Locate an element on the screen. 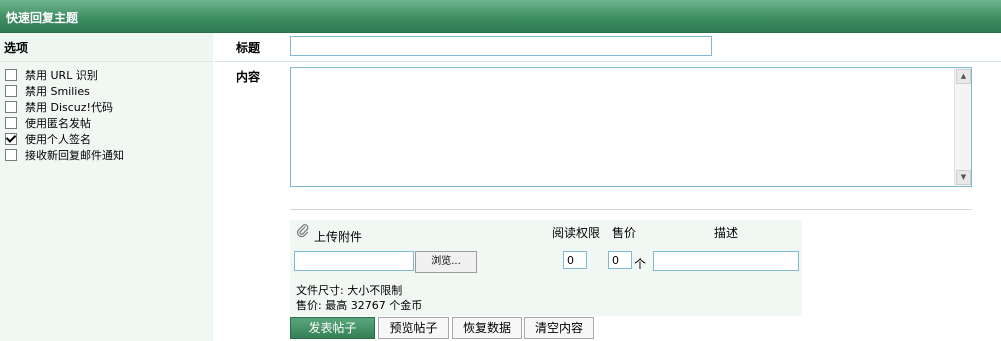  content-scrollbar: ▲ ▼ is located at coordinates (962, 127).